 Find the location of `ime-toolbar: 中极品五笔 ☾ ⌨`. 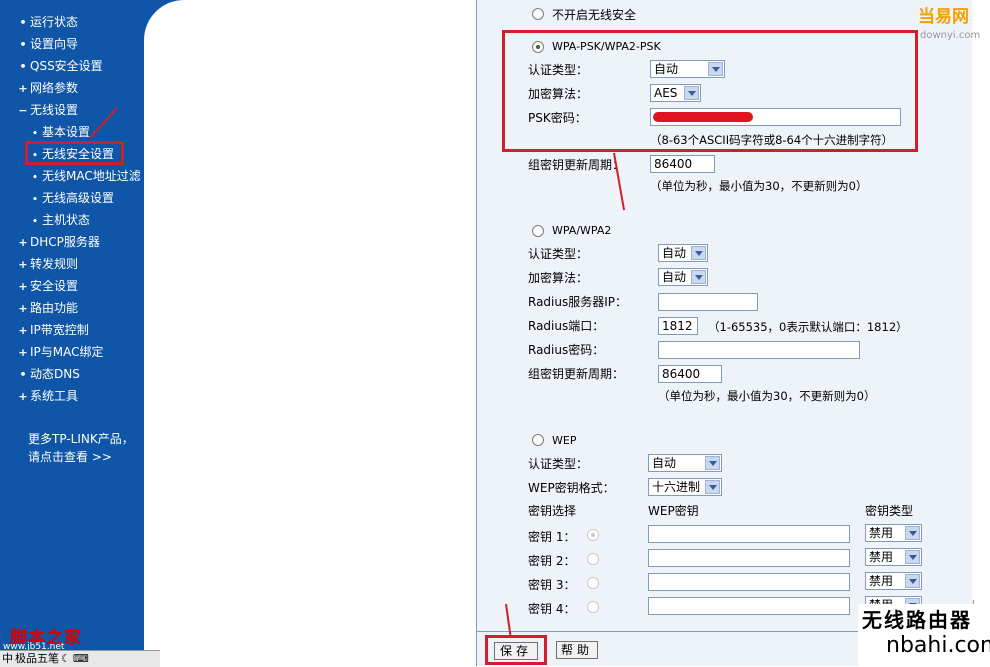

ime-toolbar: 中极品五笔 ☾ ⌨ is located at coordinates (80, 658).